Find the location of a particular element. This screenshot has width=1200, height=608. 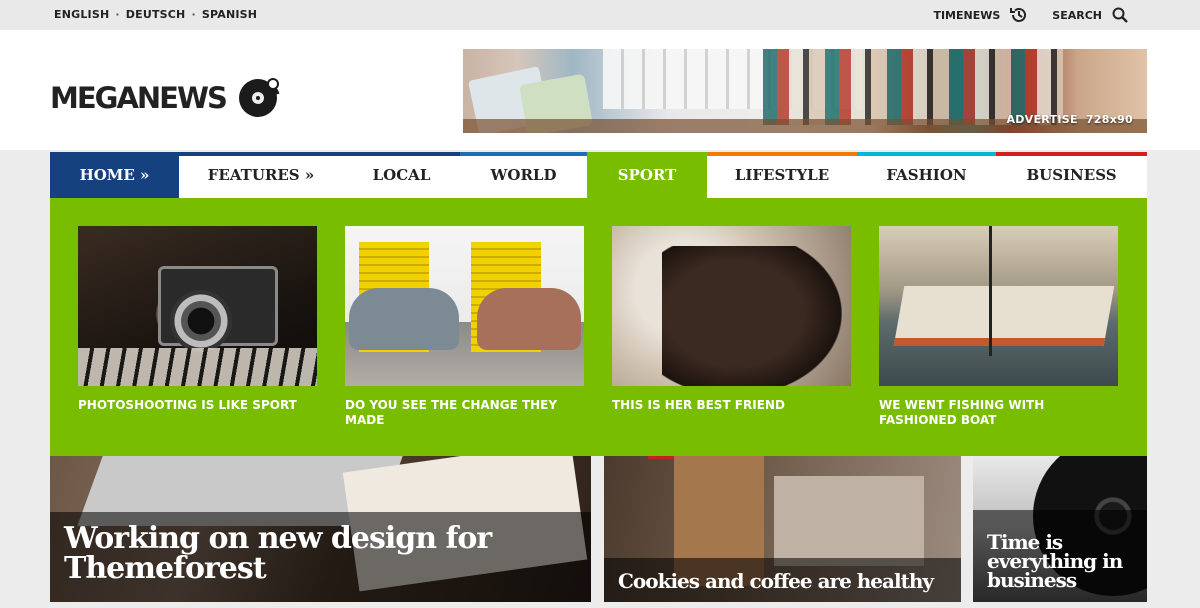

mast-shape is located at coordinates (990, 291).